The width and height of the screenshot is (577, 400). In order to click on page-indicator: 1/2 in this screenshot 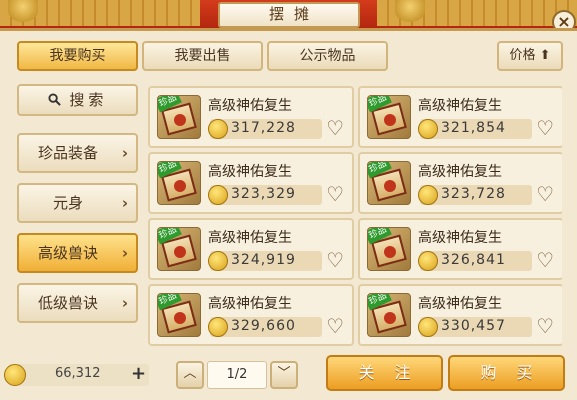, I will do `click(237, 375)`.